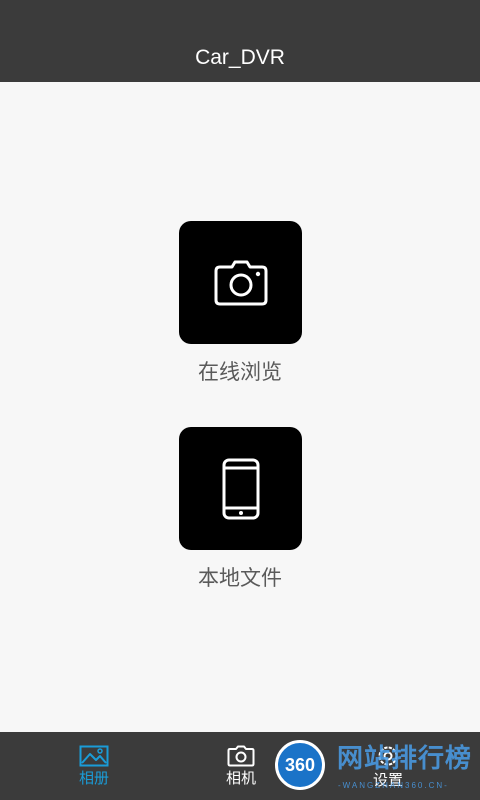  I want to click on page-title: Car_DVR, so click(240, 57).